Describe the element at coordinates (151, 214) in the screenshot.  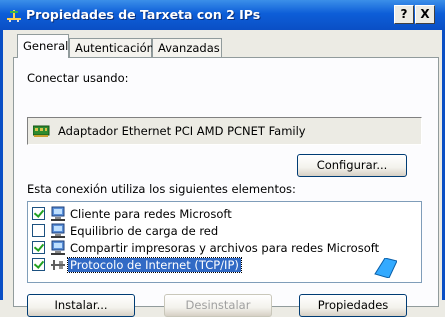
I see `list-item-label: Cliente para redes Microsoft` at that location.